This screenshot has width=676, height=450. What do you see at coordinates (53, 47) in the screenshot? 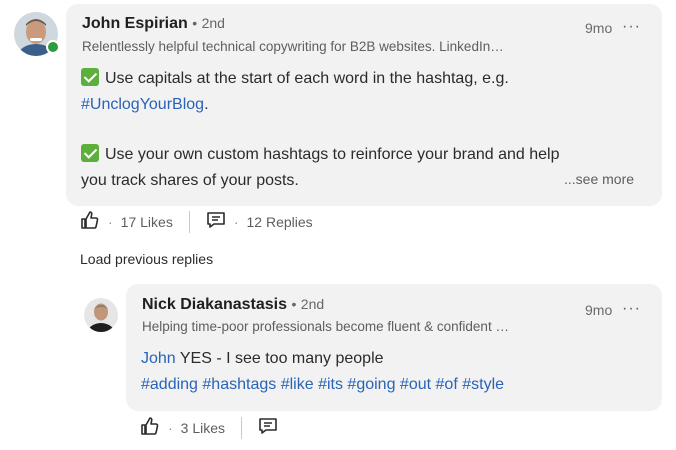
I see `online-status-indicator` at bounding box center [53, 47].